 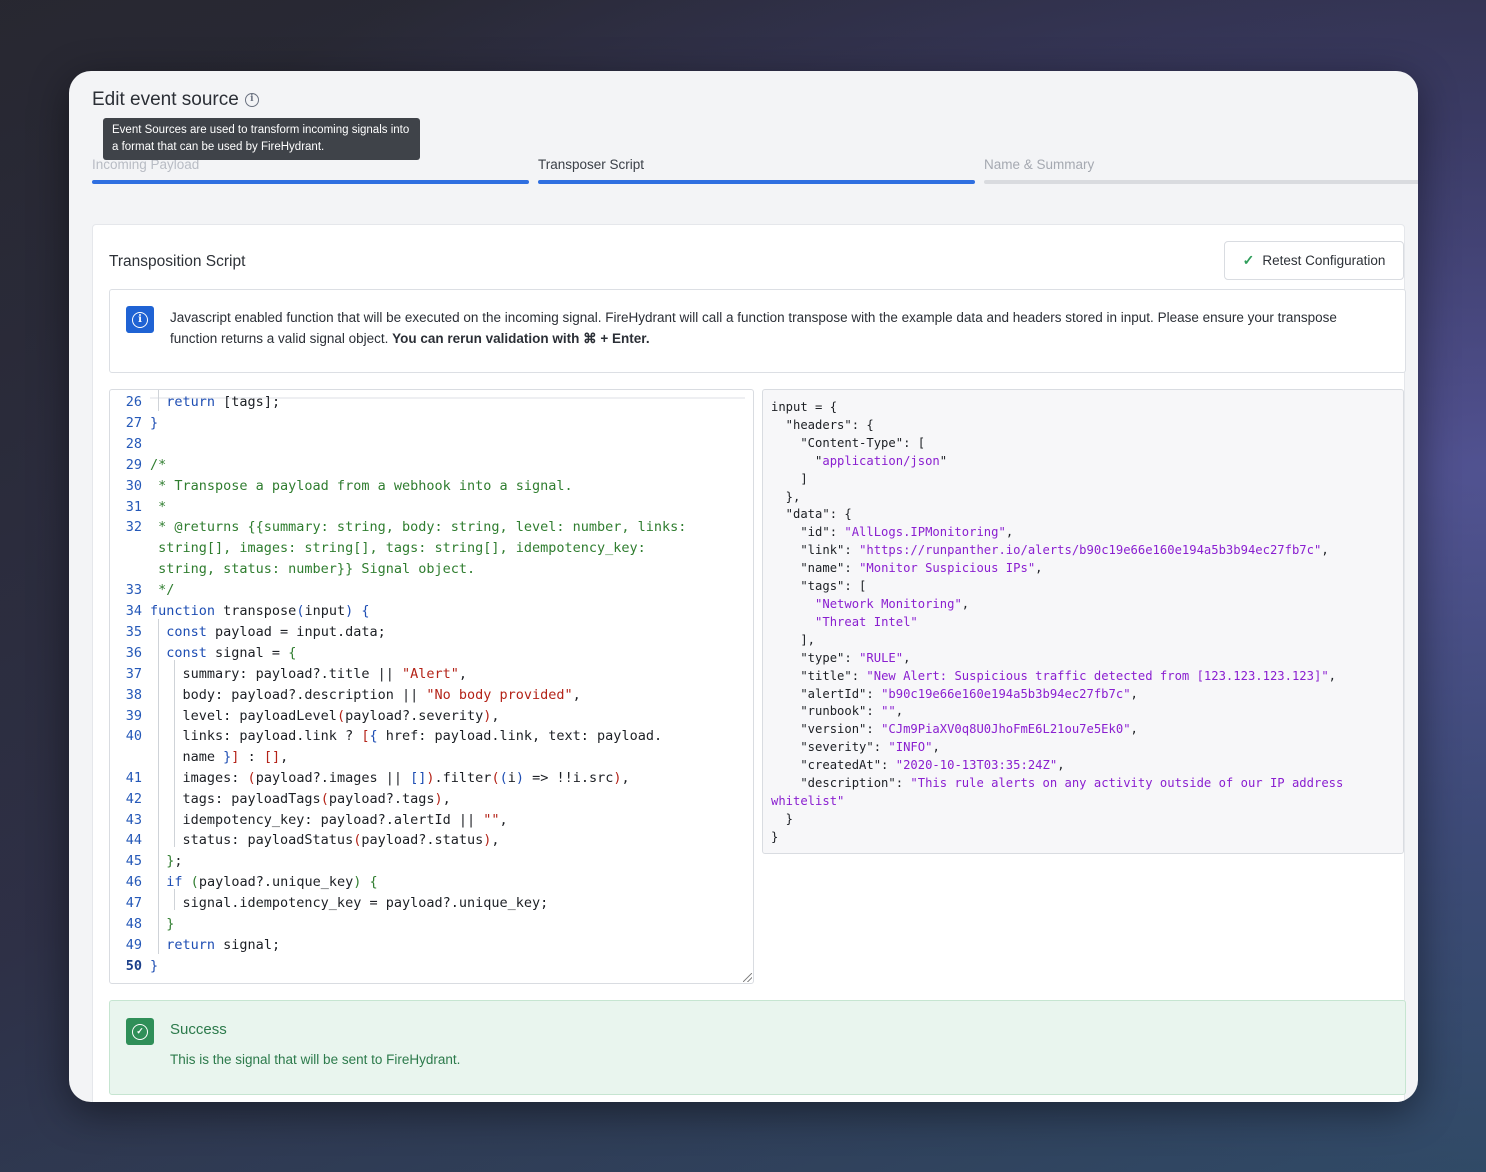 I want to click on page-title: Edit event source i, so click(x=175, y=100).